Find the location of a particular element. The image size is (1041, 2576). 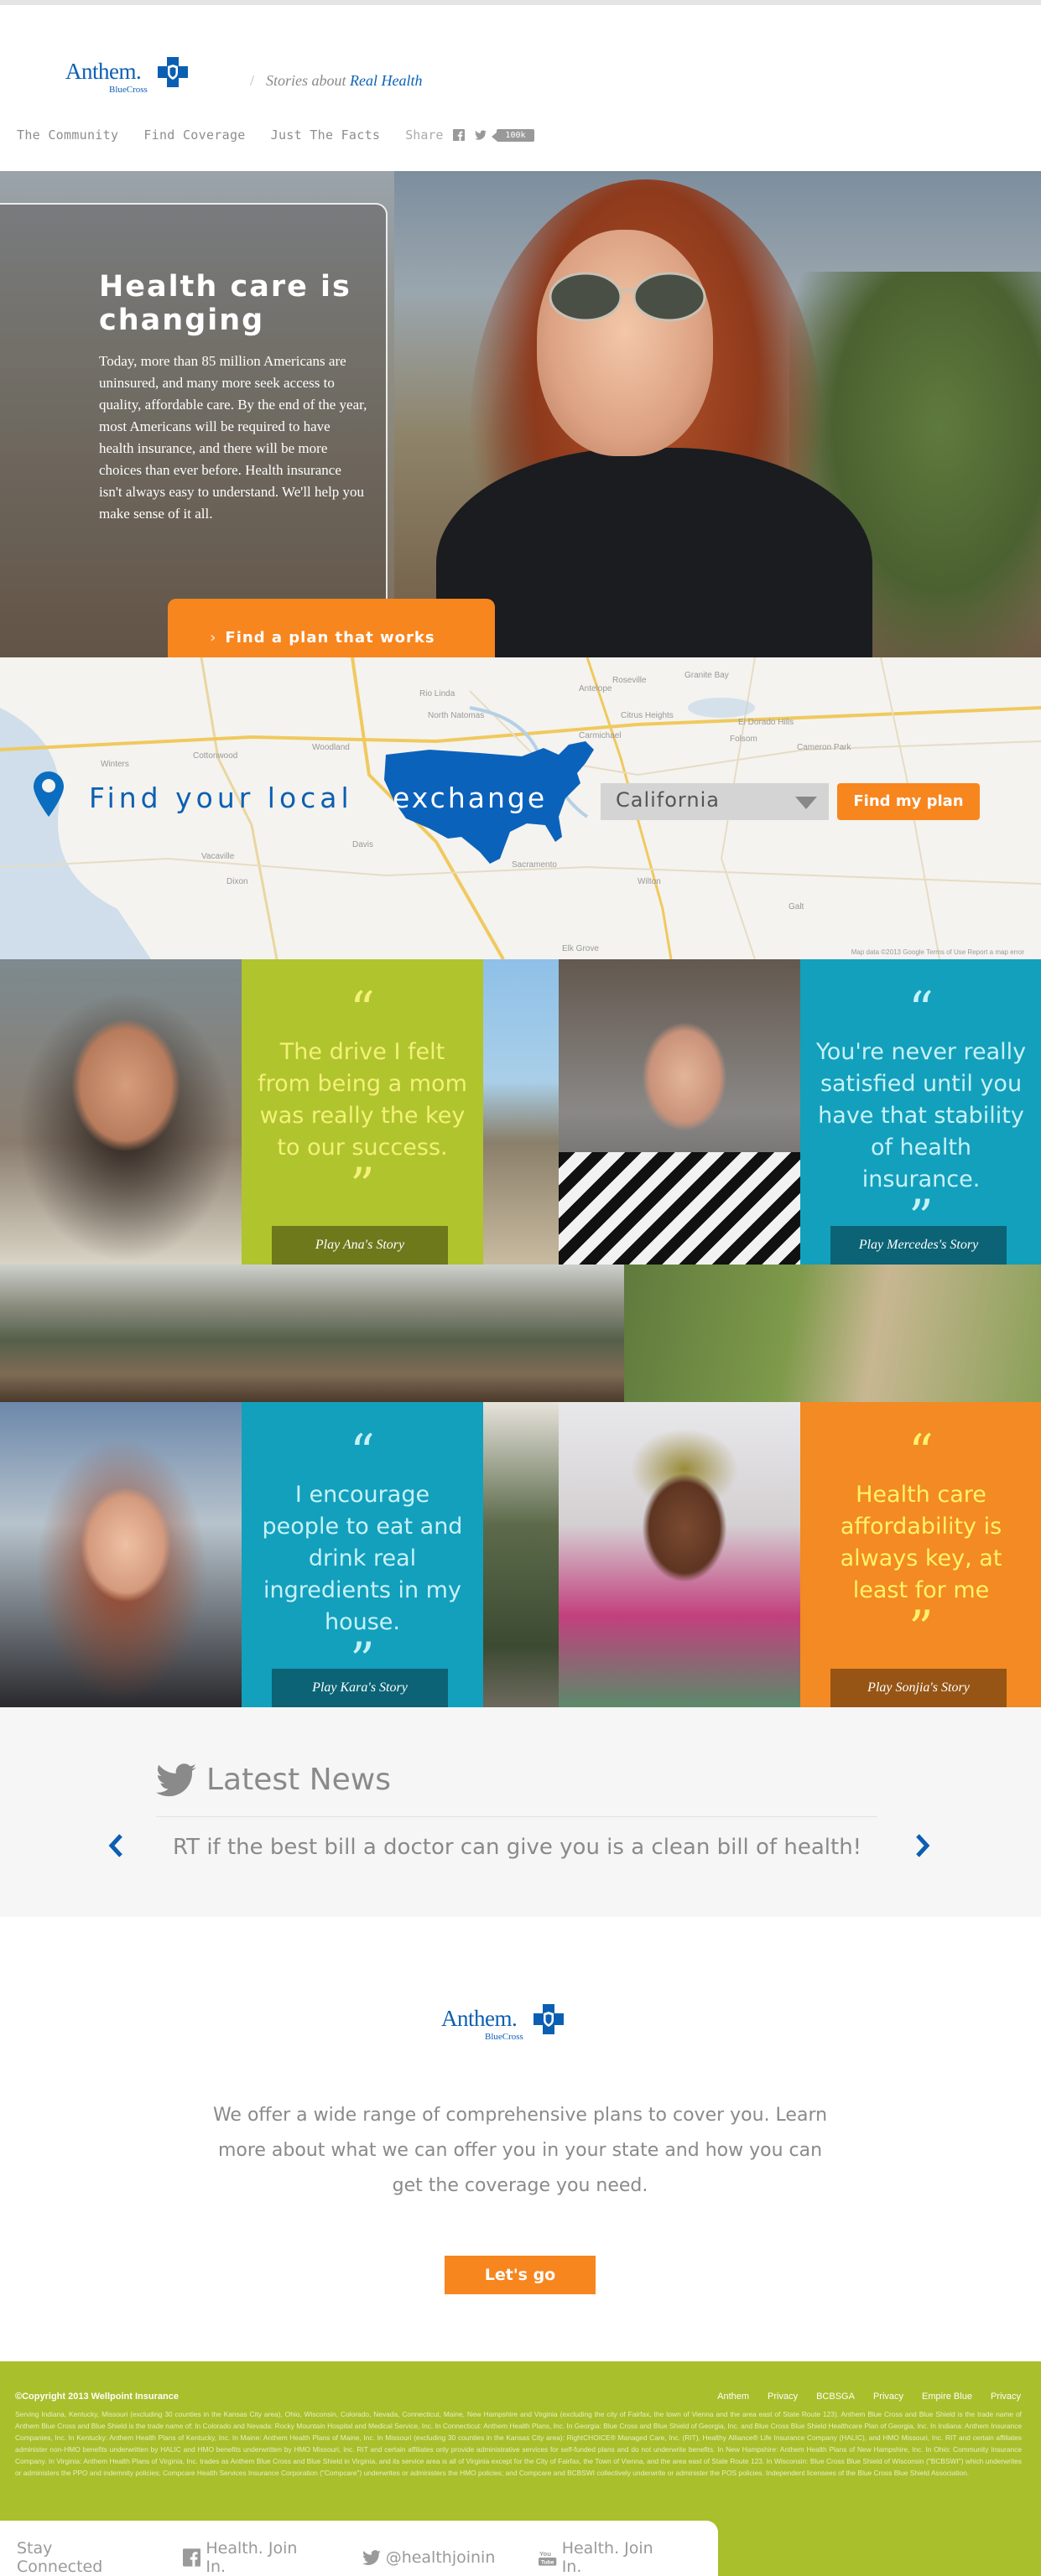

nav-the-community: The Community is located at coordinates (67, 135).